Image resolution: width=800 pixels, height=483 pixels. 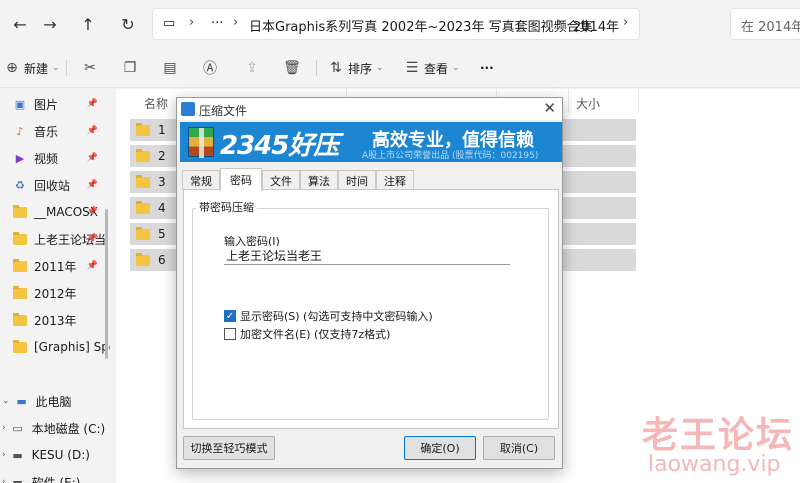 What do you see at coordinates (55, 212) in the screenshot?
I see `sidebar-item-macosx: __MACOSX 📌` at bounding box center [55, 212].